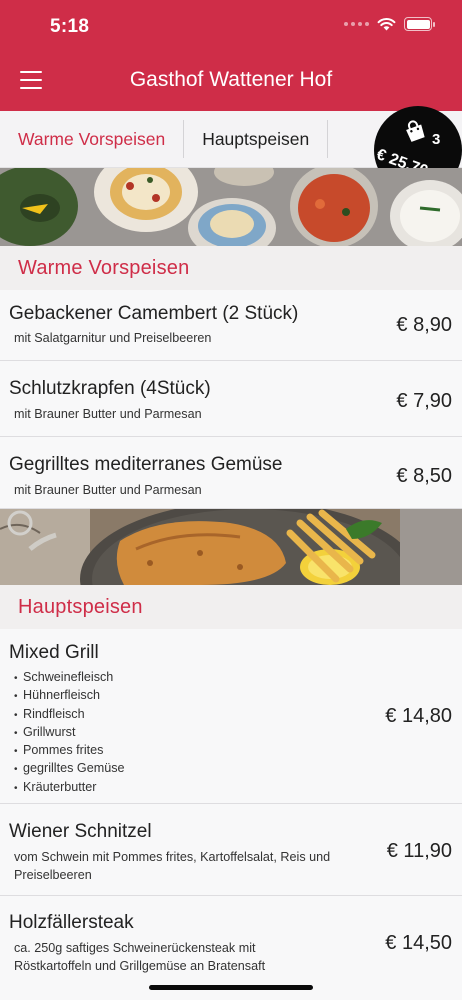 This screenshot has height=1000, width=462. Describe the element at coordinates (69, 769) in the screenshot. I see `ingredient-item: gegrilltes Gemüse` at that location.